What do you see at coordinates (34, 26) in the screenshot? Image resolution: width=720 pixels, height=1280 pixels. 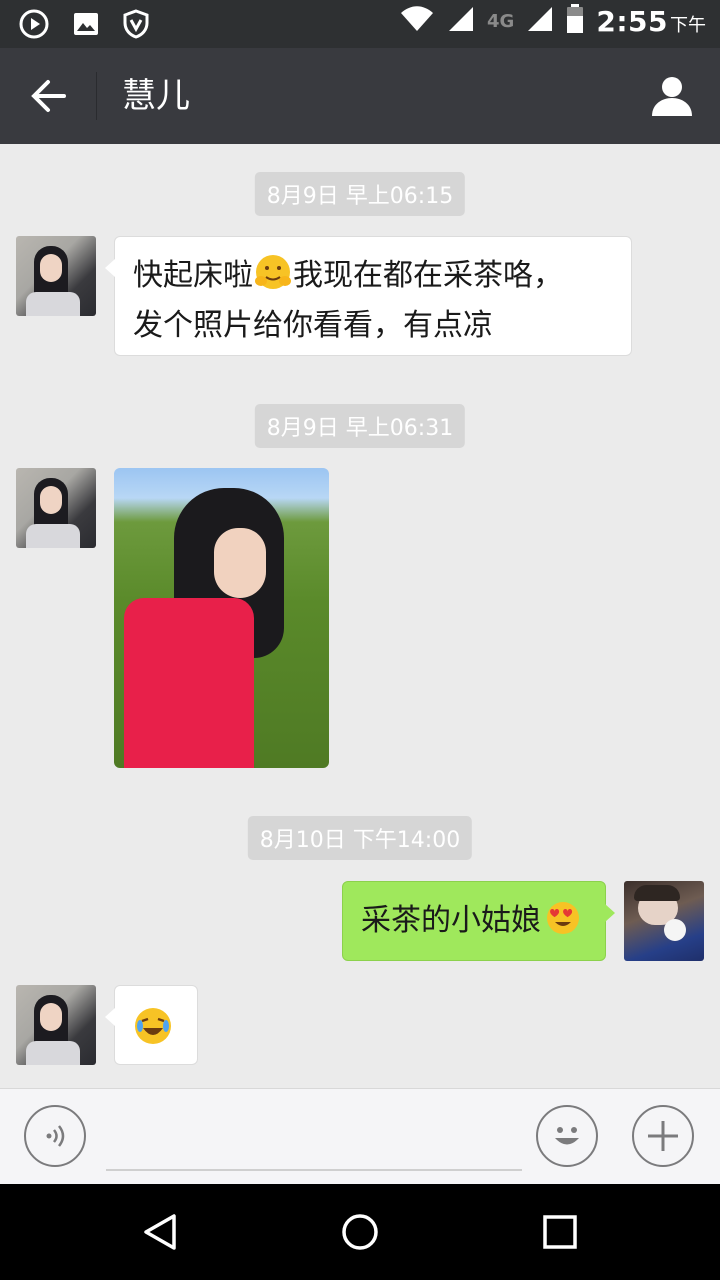 I see `play-store-icon` at bounding box center [34, 26].